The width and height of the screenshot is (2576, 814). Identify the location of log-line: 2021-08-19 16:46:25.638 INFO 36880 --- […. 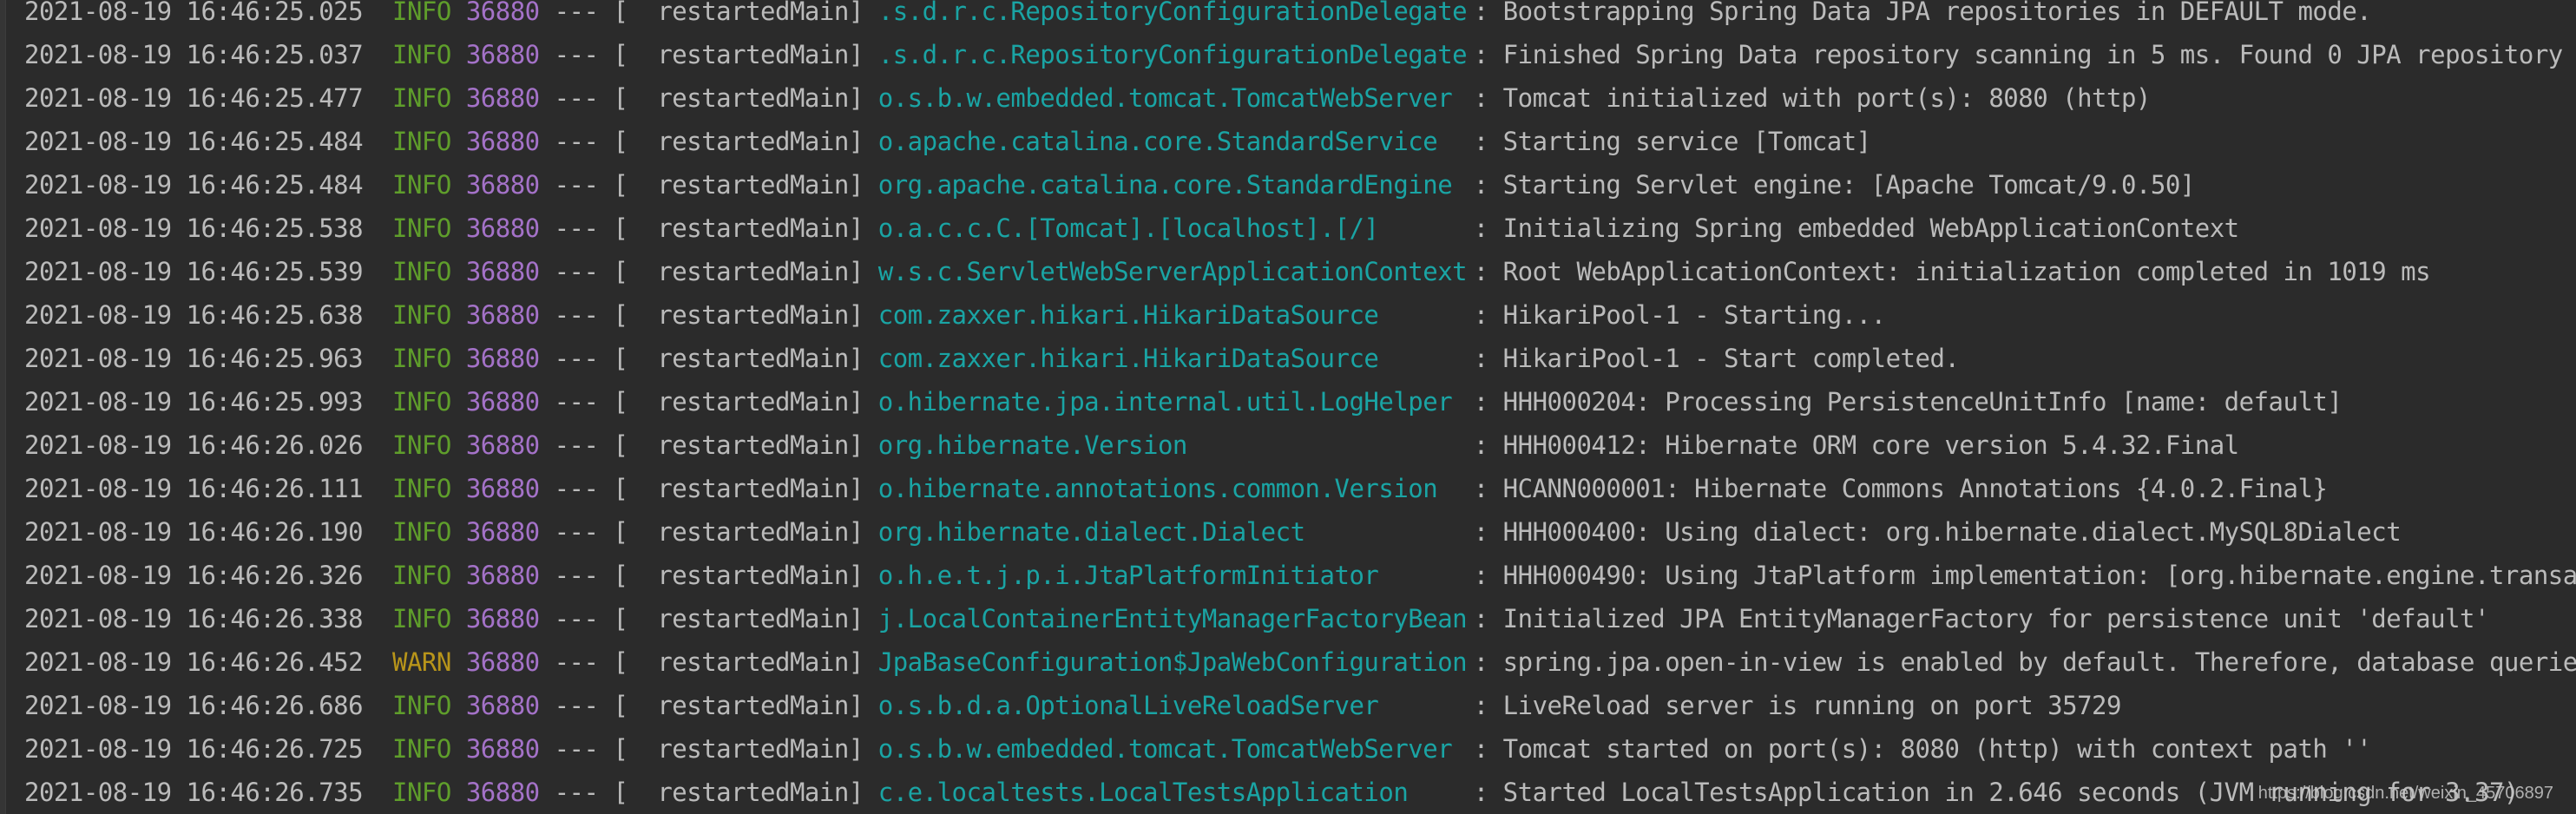
(1300, 315).